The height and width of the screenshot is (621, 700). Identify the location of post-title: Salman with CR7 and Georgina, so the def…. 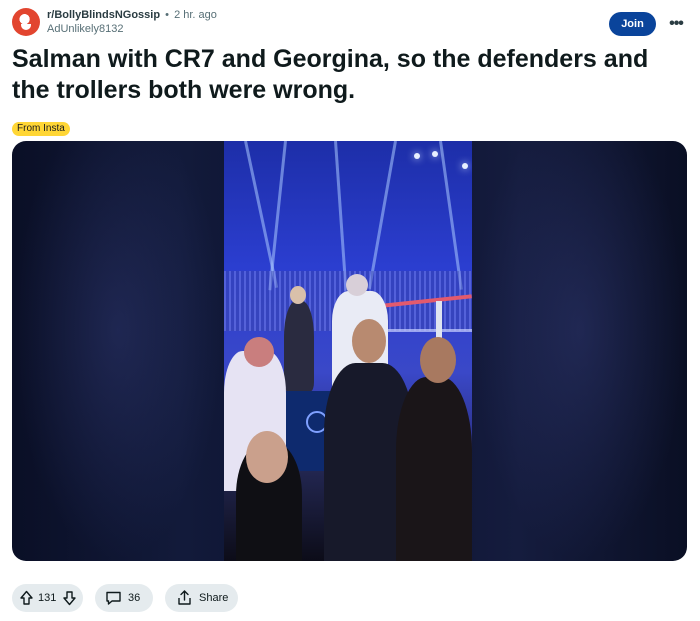
(350, 75).